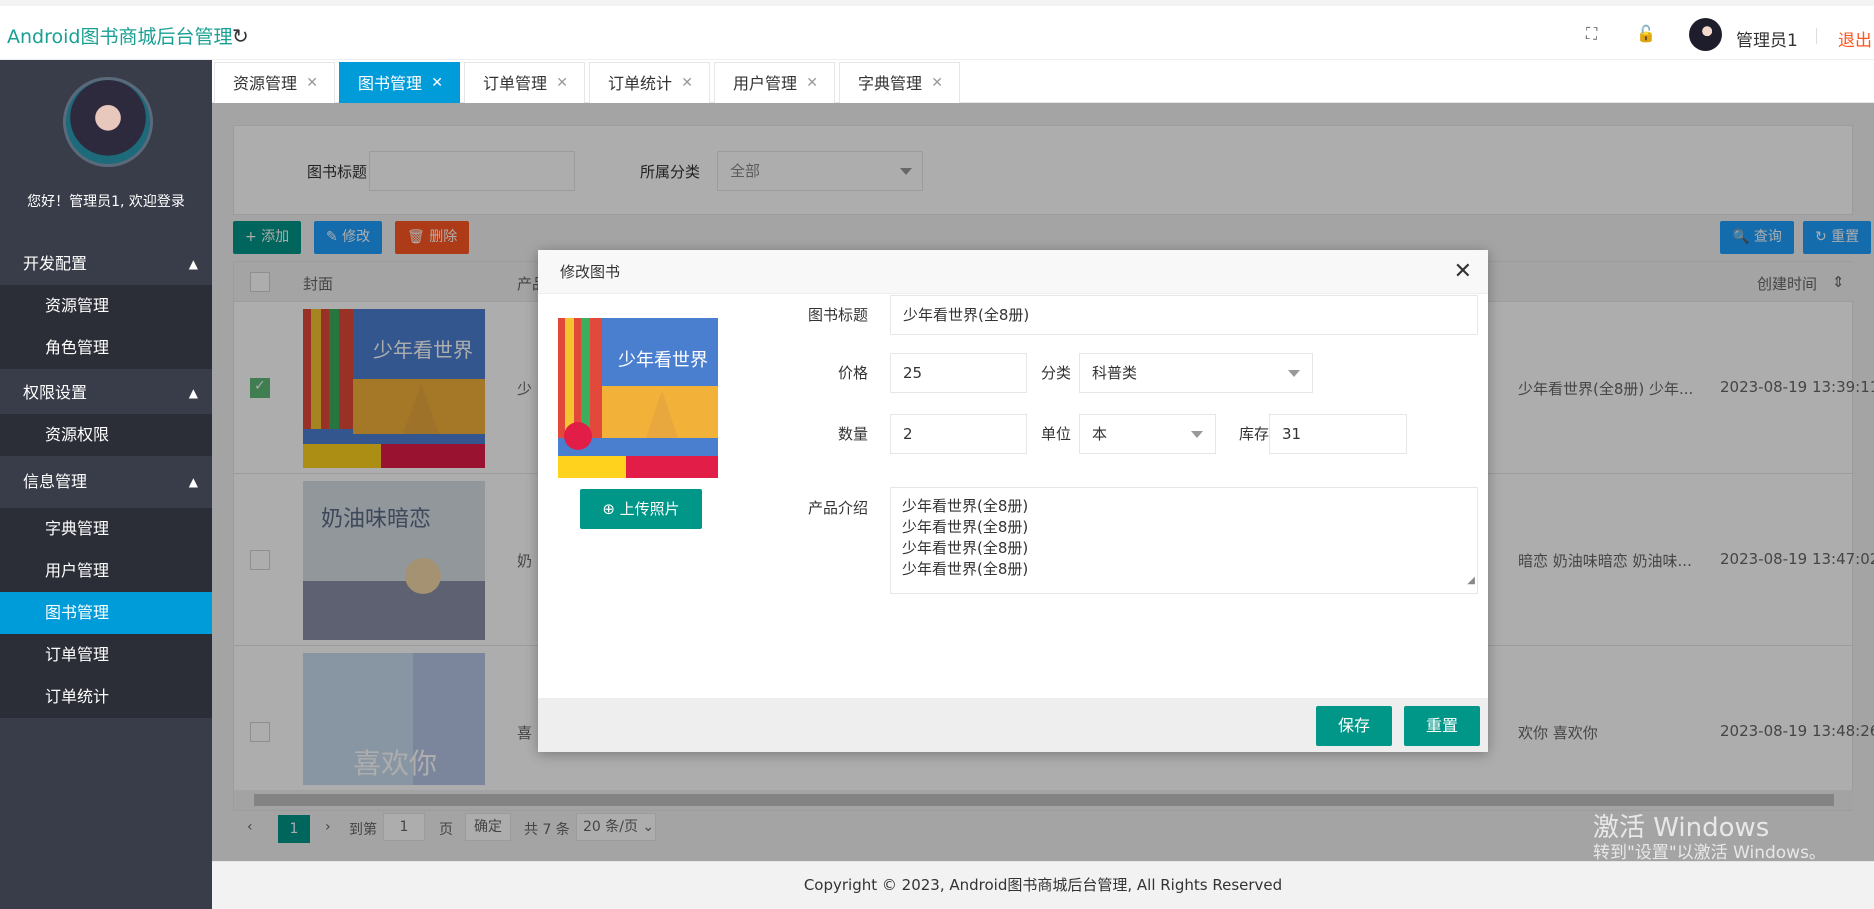 Image resolution: width=1874 pixels, height=909 pixels. I want to click on tab-orders: 订单管理 ✕, so click(524, 82).